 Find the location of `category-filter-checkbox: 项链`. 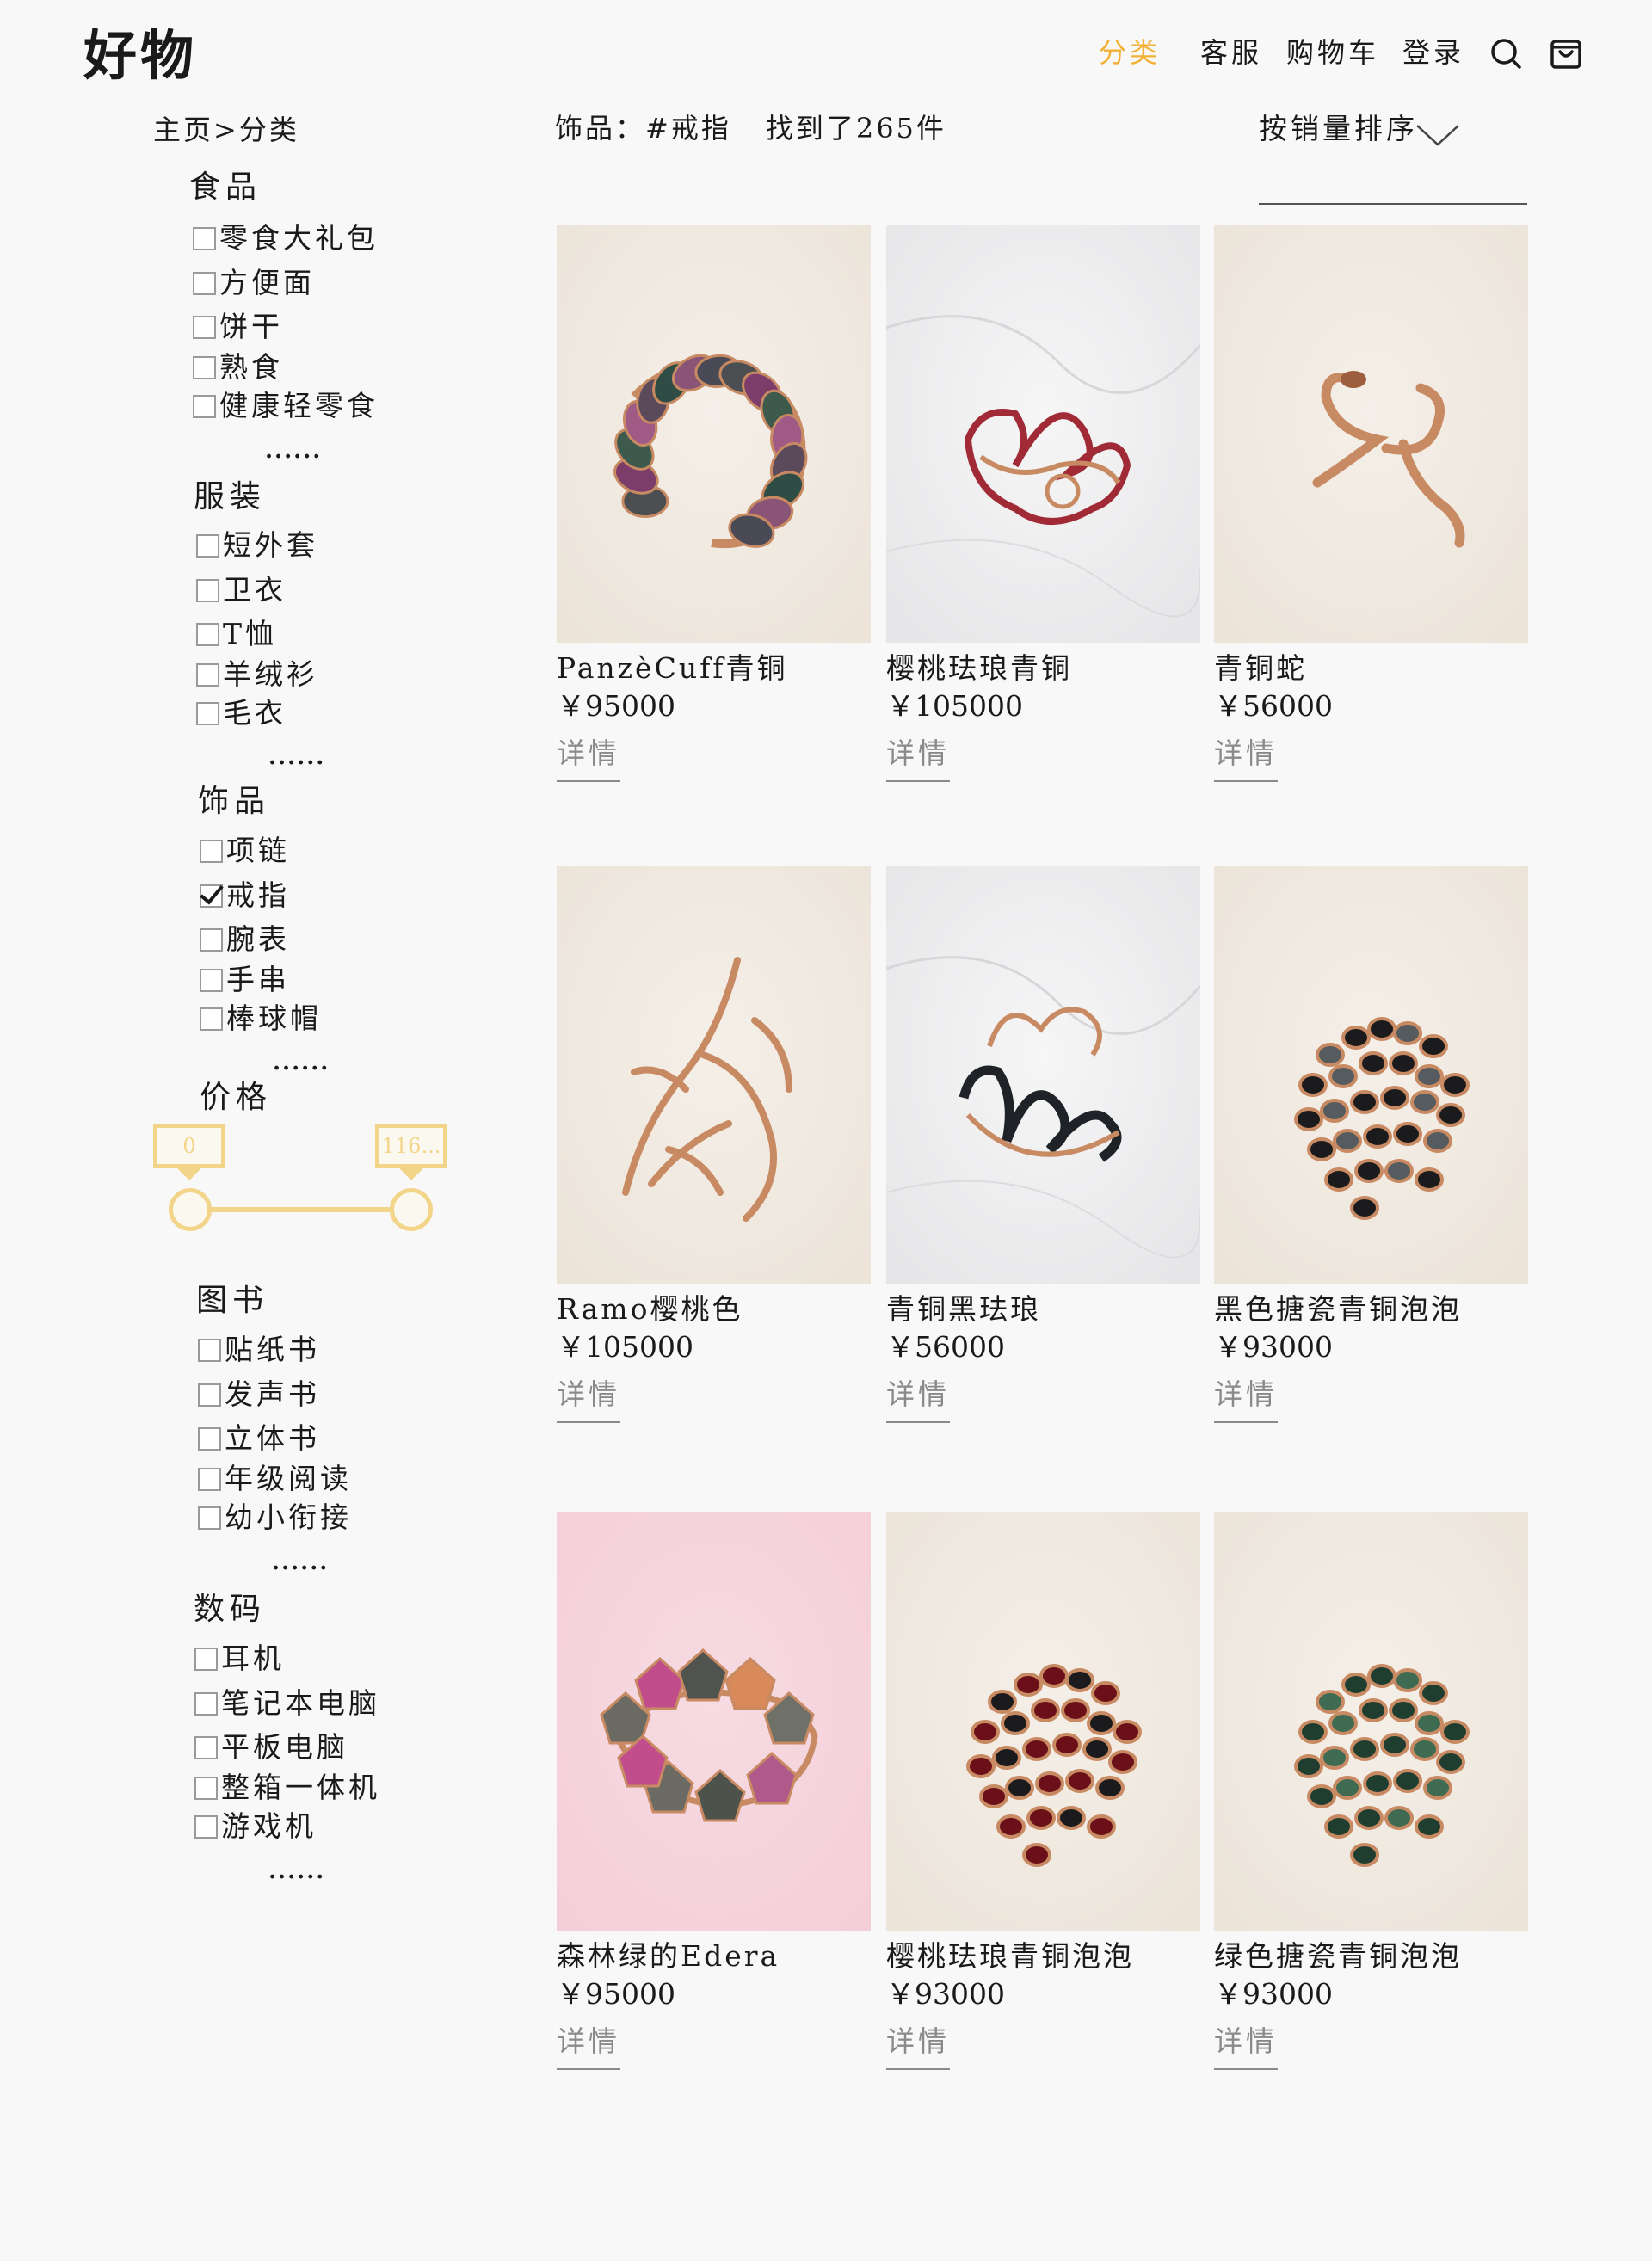

category-filter-checkbox: 项链 is located at coordinates (245, 851).